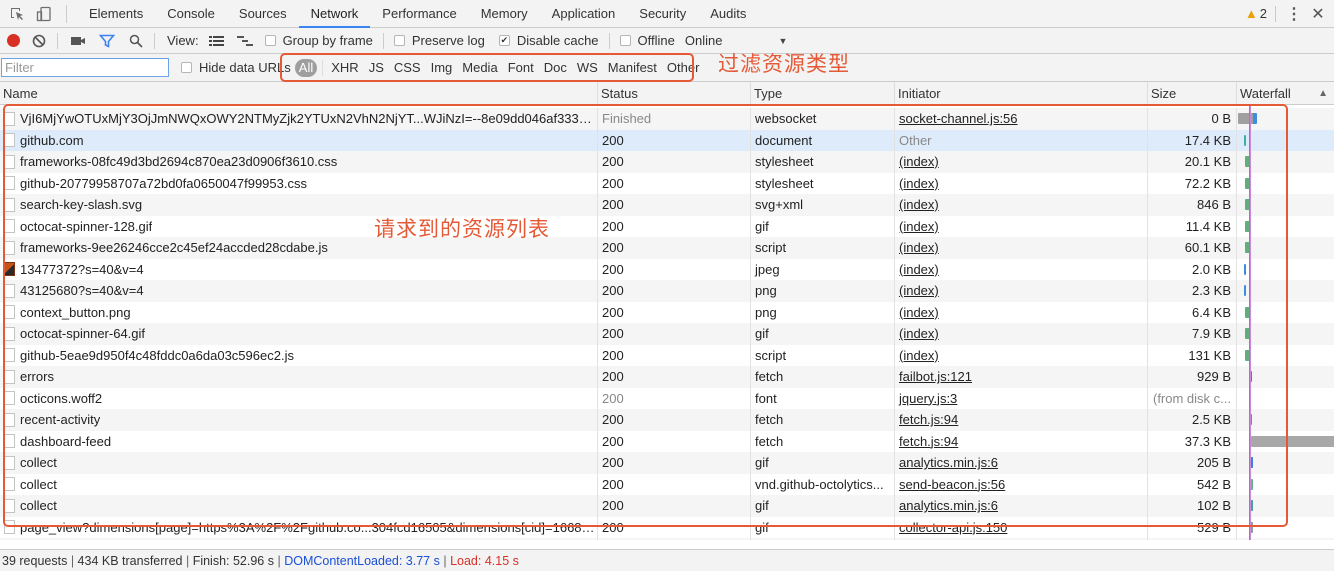  I want to click on request-name: 43125680?s=40&v=4, so click(82, 290).